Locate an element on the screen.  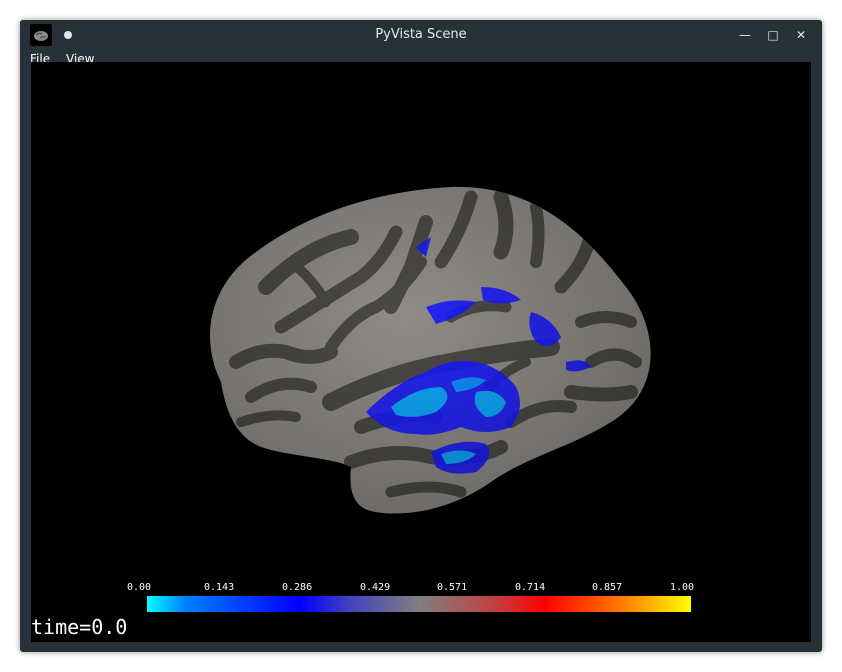
colorbar-tick-label: 0.286 is located at coordinates (297, 587).